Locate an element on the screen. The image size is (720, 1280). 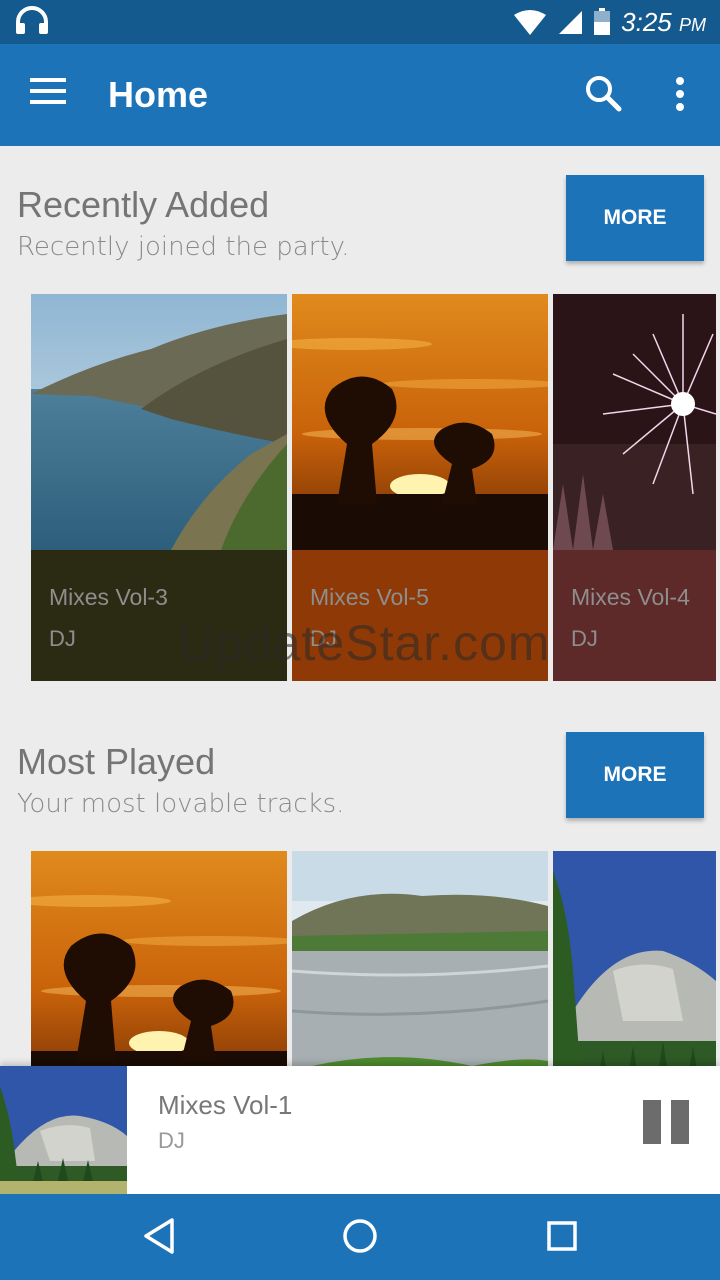
album-name: Mixes Vol-3 is located at coordinates (108, 597).